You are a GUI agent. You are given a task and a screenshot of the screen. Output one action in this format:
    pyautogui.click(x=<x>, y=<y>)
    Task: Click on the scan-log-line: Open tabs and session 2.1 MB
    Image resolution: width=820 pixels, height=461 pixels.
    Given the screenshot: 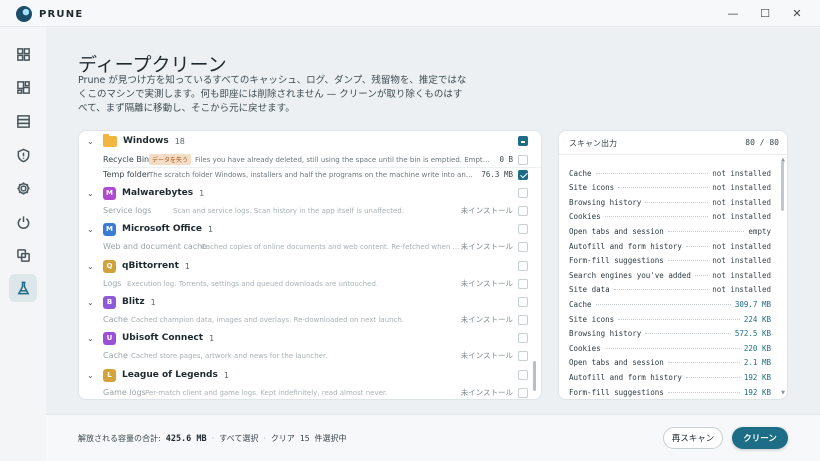 What is the action you would take?
    pyautogui.click(x=670, y=363)
    